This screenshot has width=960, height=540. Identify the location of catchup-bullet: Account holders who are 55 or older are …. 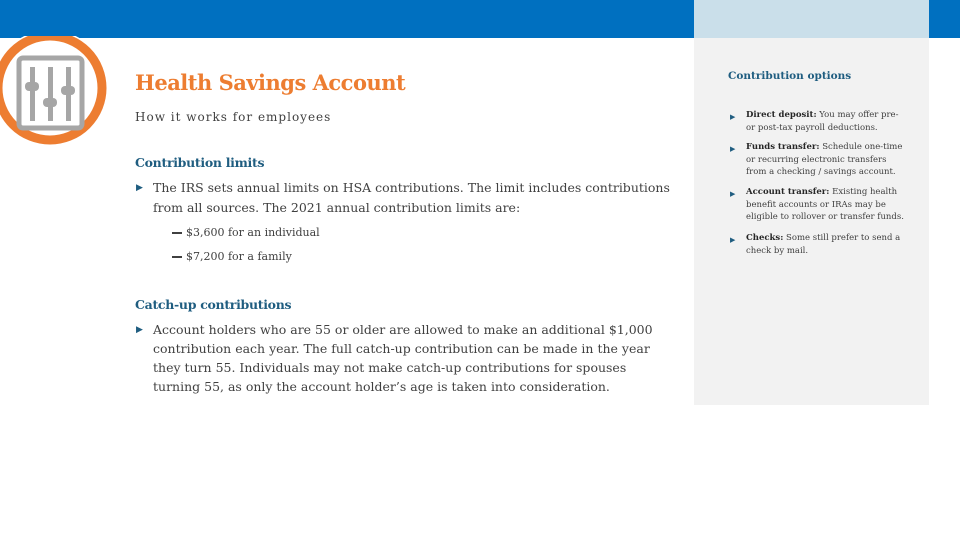
(403, 358).